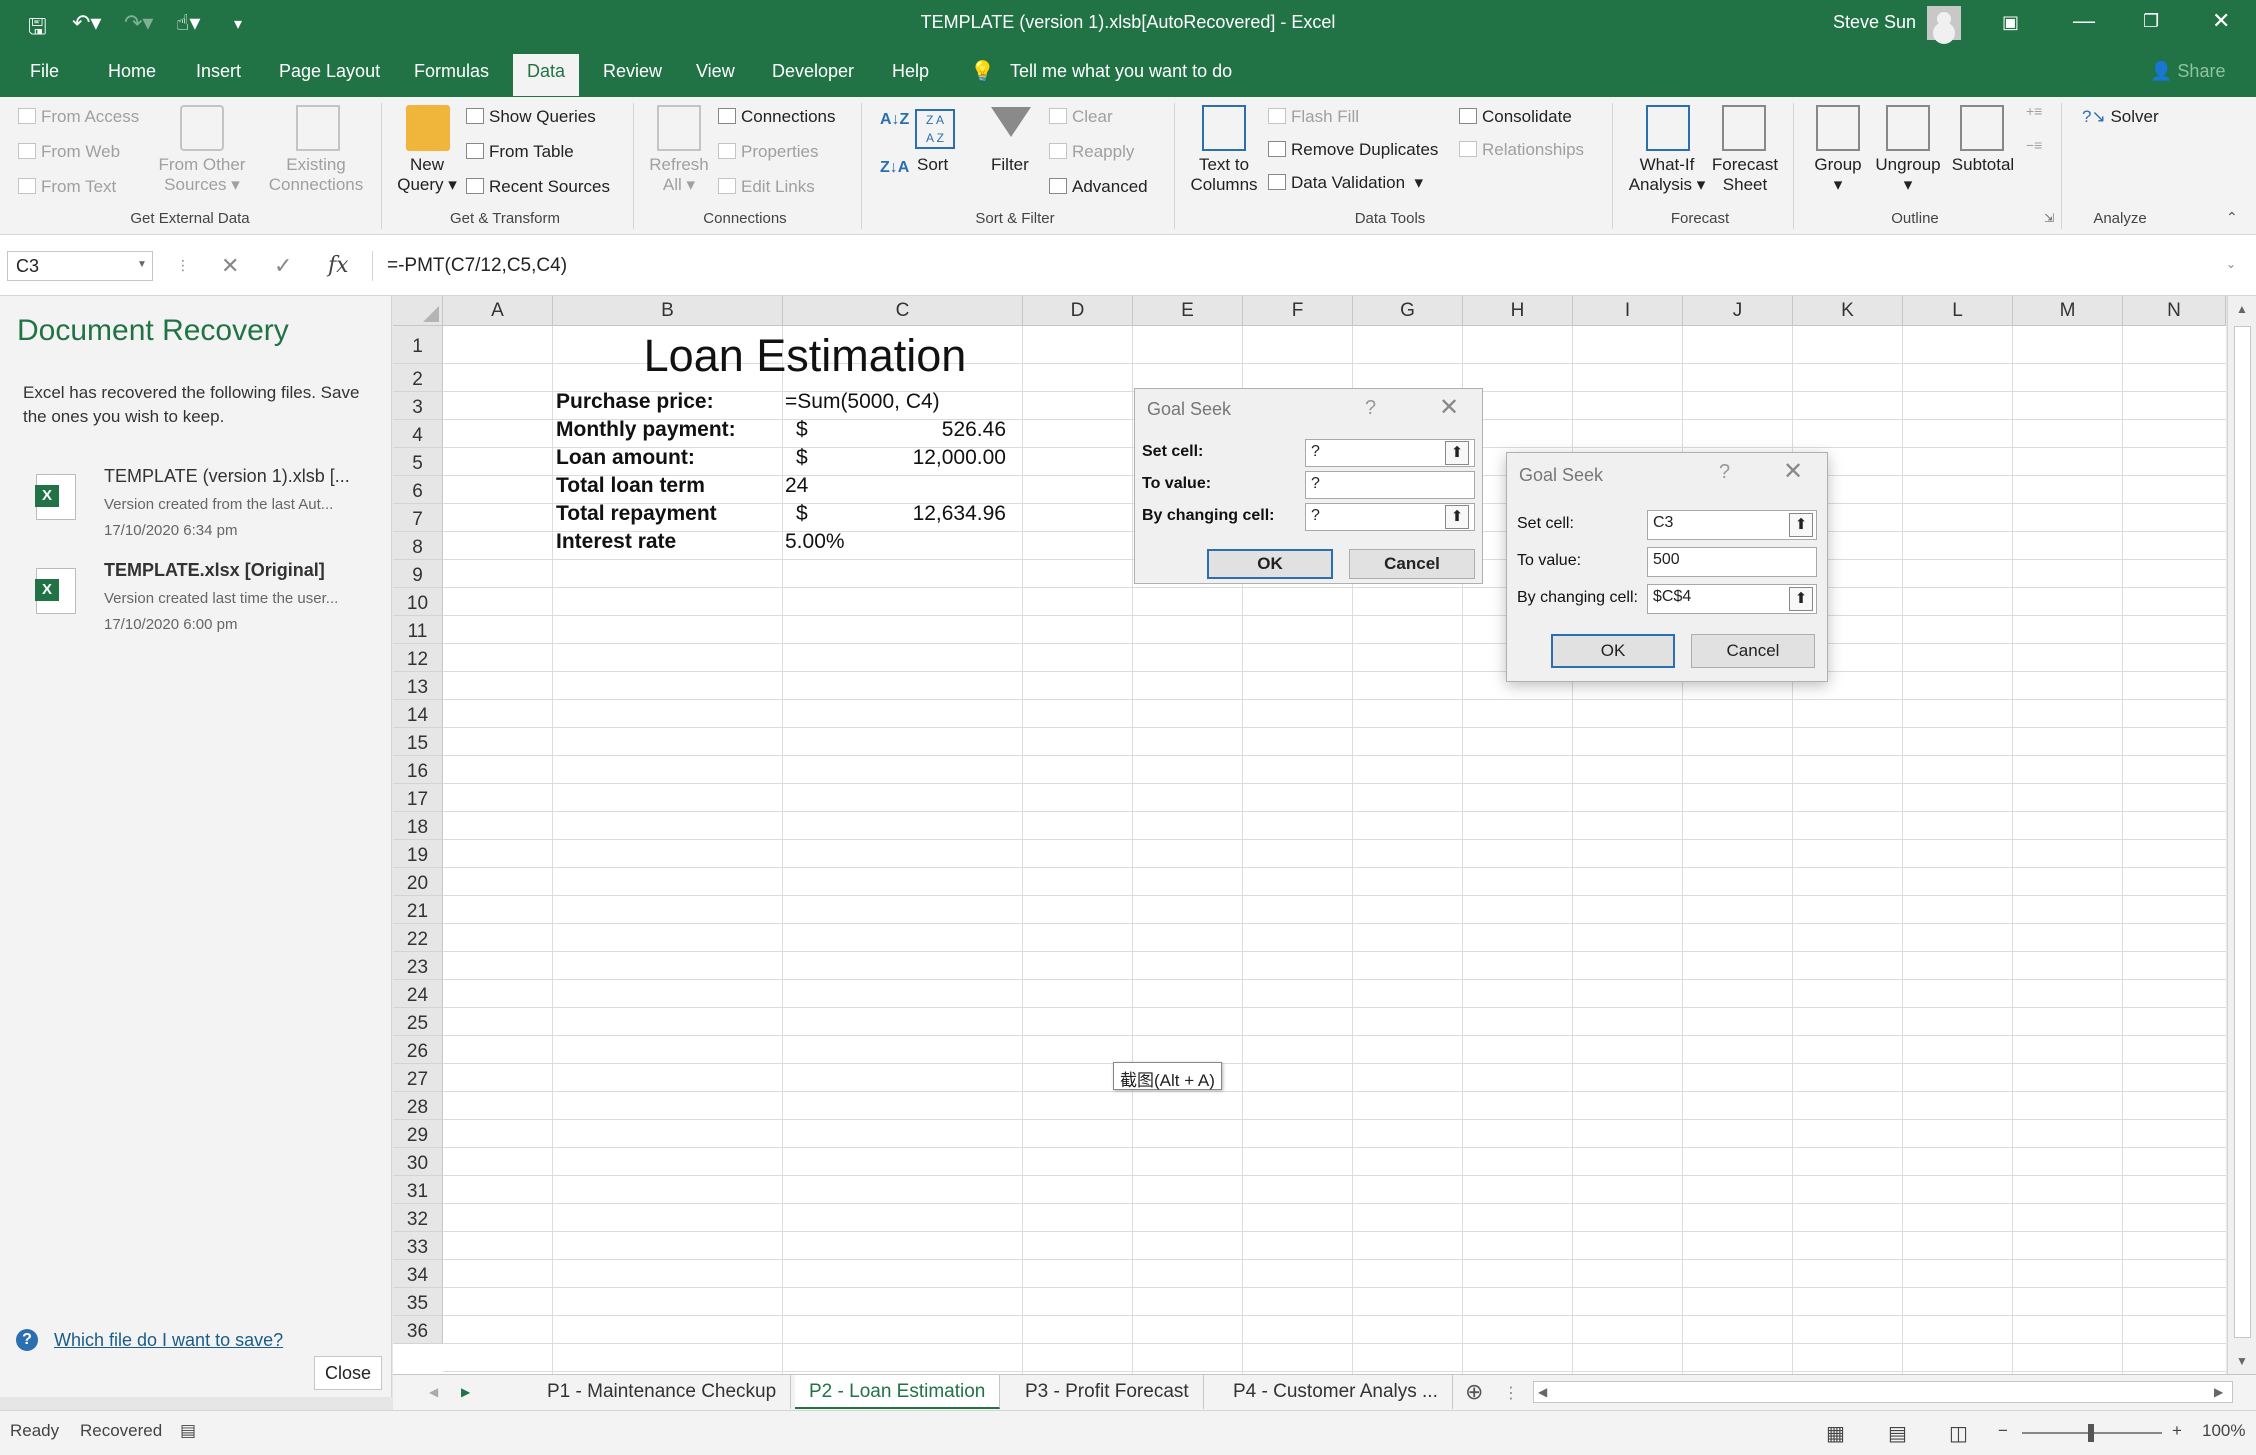 Image resolution: width=2256 pixels, height=1455 pixels. I want to click on normal-view-icon: ▦, so click(1835, 1433).